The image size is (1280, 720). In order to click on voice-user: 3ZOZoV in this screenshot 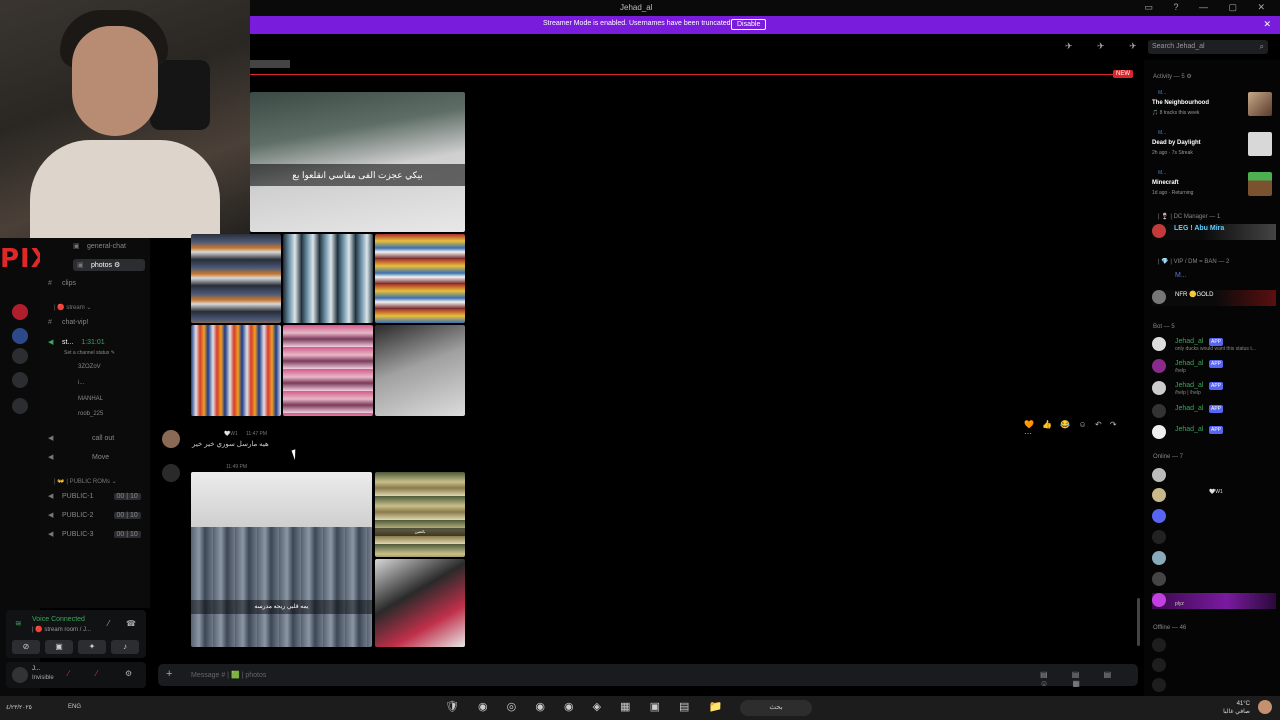, I will do `click(89, 367)`.